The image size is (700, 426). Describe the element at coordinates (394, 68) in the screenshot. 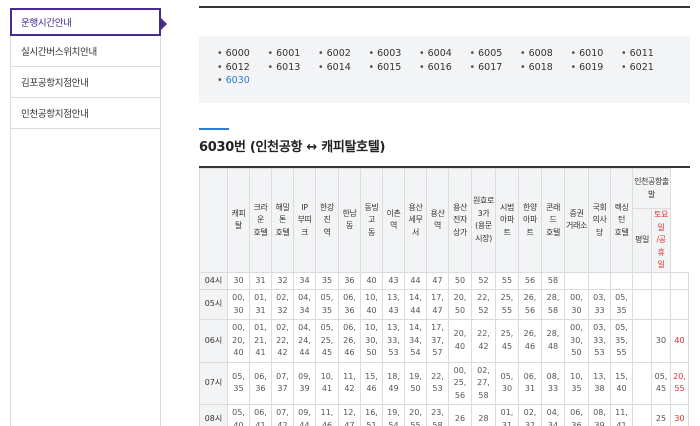

I see `route-link-6015: • 6015` at that location.